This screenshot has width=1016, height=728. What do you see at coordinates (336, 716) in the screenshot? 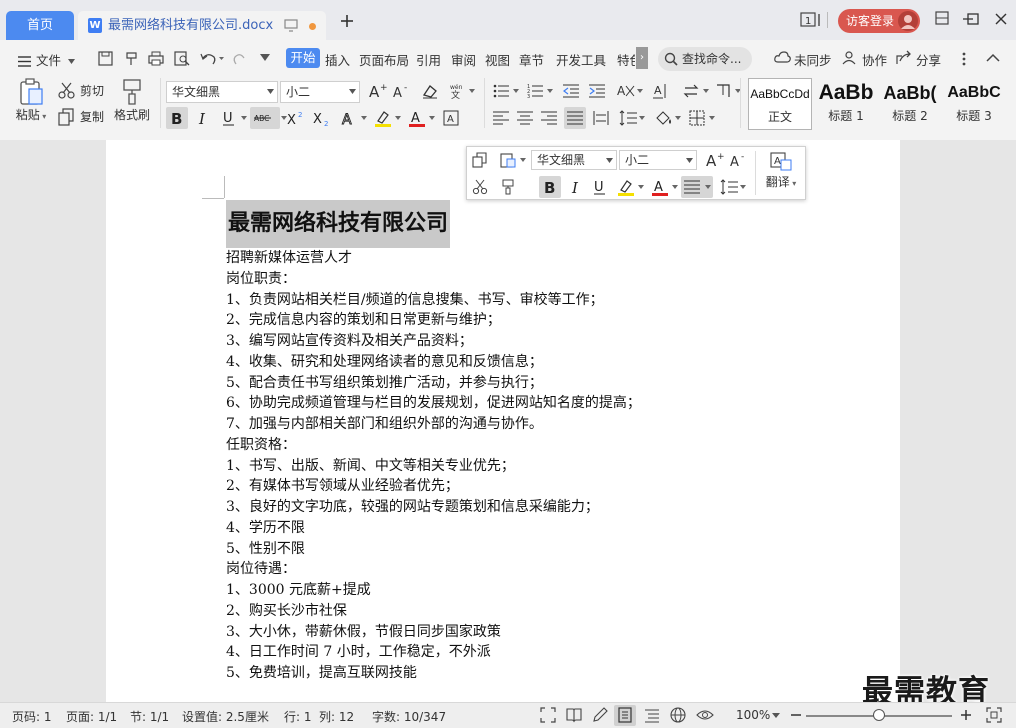
I see `status-column: 列: 12` at bounding box center [336, 716].